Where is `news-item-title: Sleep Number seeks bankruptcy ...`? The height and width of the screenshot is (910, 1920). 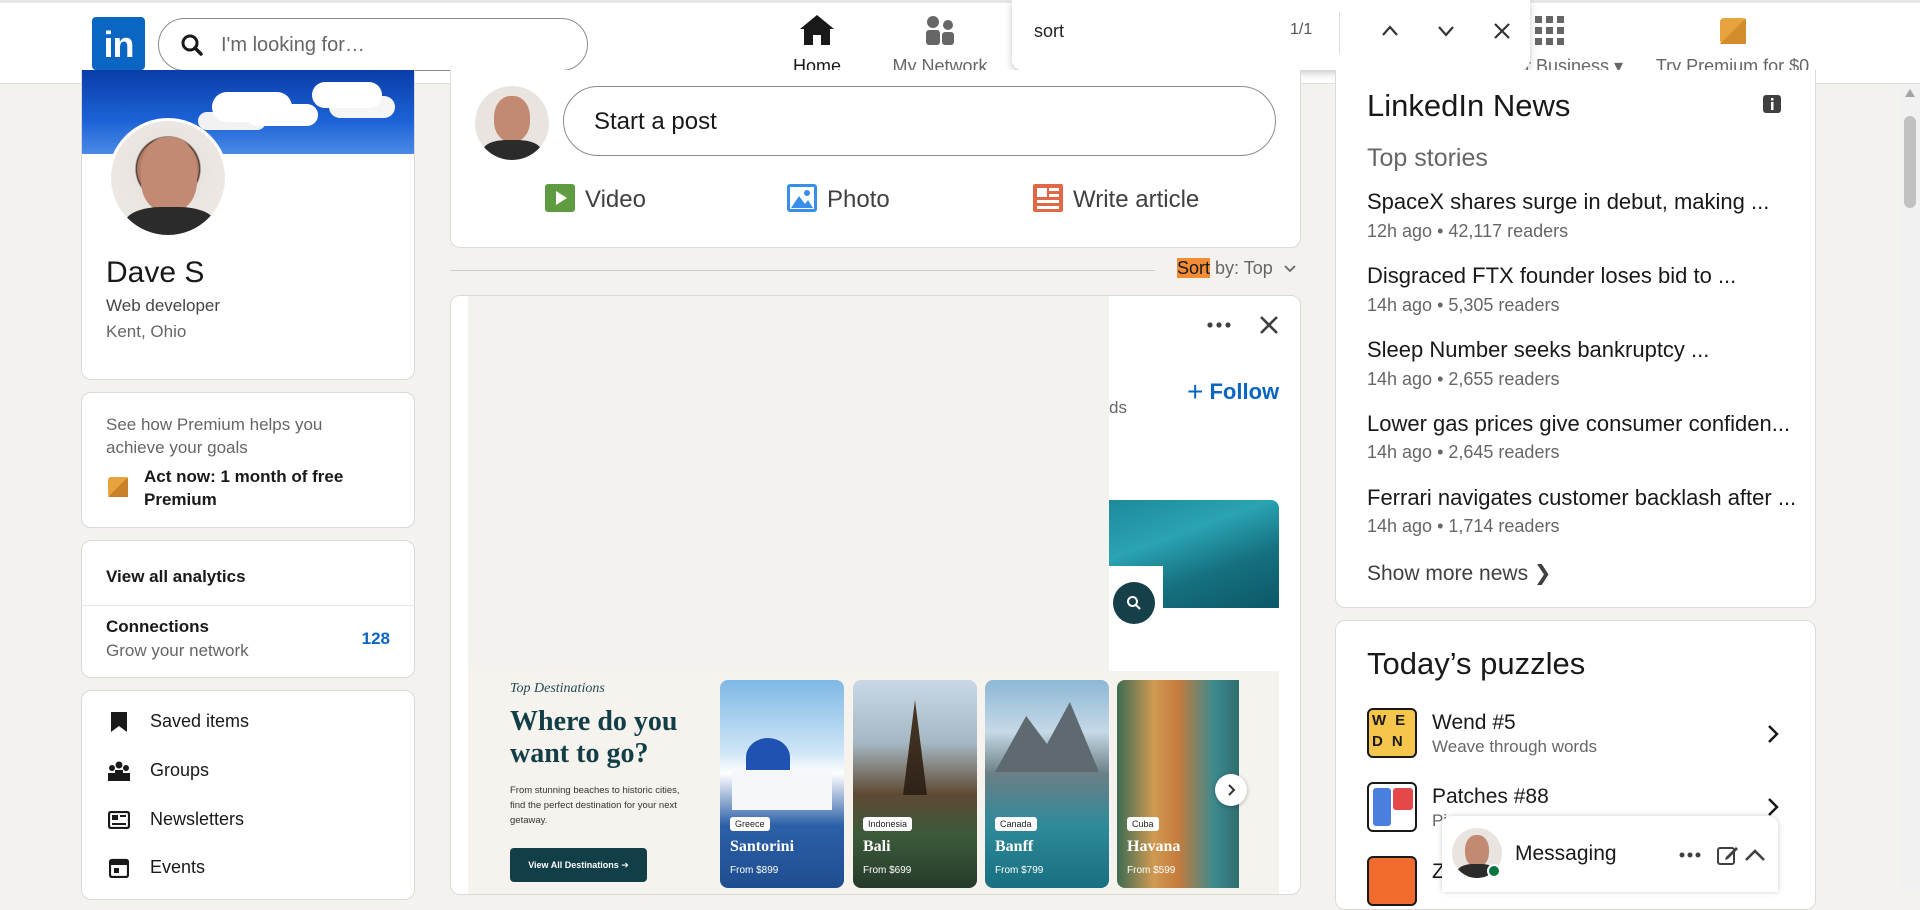 news-item-title: Sleep Number seeks bankruptcy ... is located at coordinates (1538, 350).